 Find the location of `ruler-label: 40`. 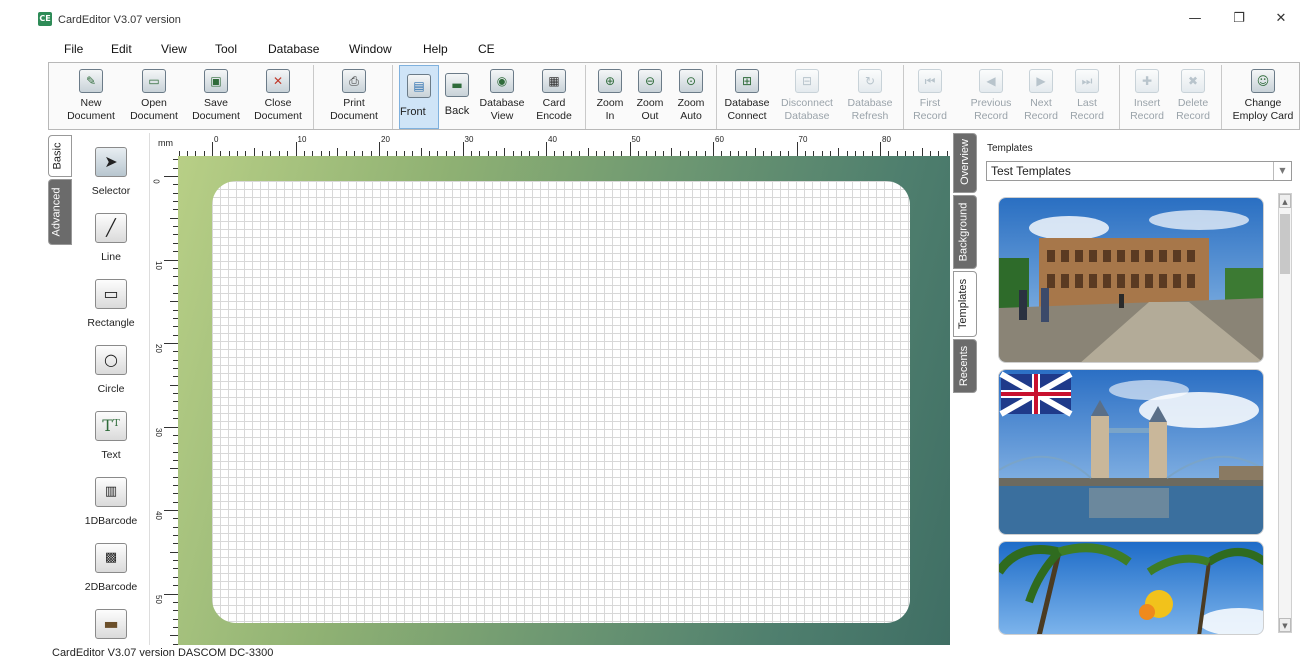

ruler-label: 40 is located at coordinates (552, 139).